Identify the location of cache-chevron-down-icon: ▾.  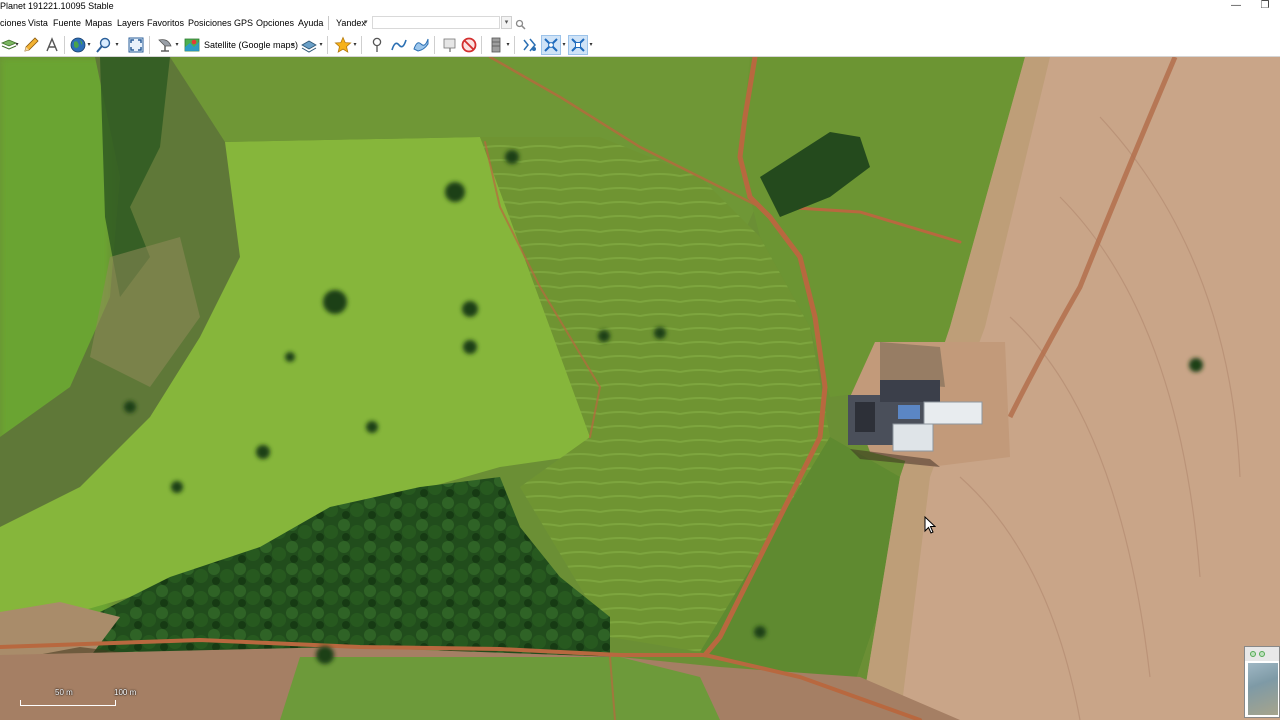
(508, 45).